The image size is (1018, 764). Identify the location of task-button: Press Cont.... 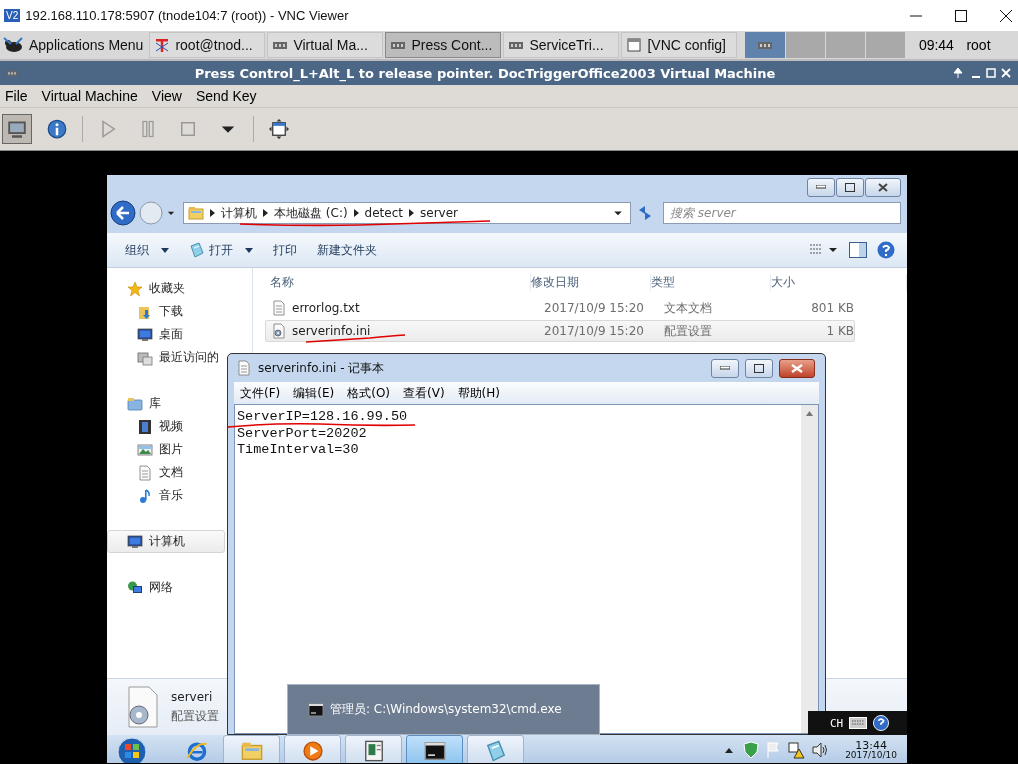
(443, 45).